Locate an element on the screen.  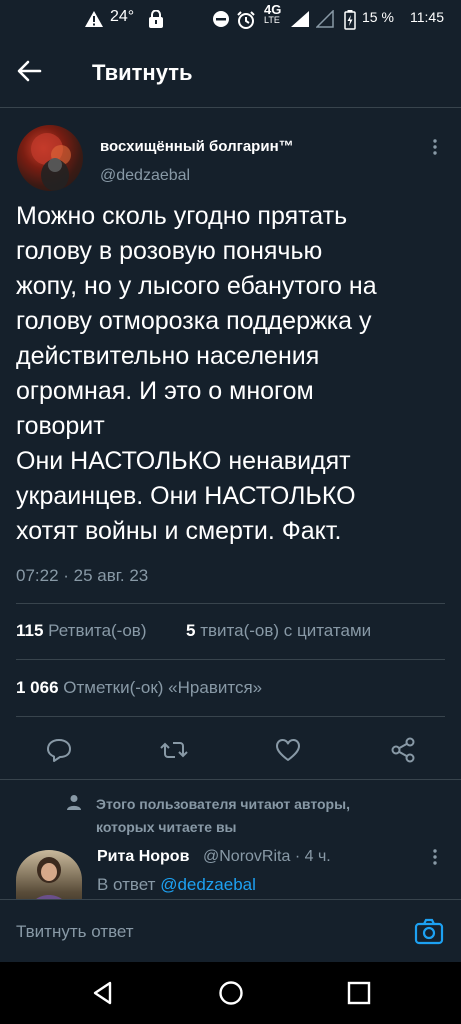
tweet-actions is located at coordinates (230, 750).